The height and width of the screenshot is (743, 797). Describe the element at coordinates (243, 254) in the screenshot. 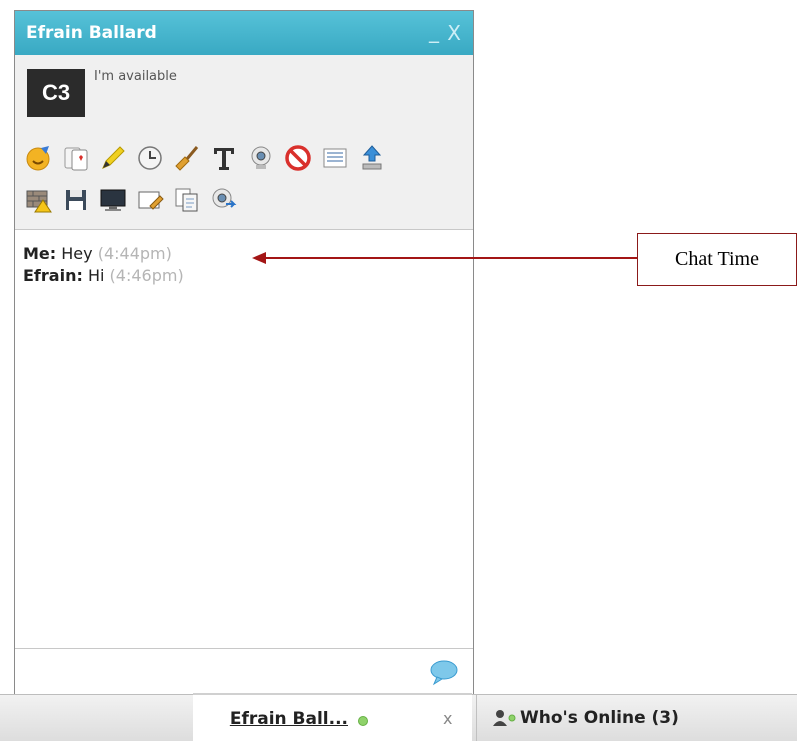

I see `message-row: Me: Hey (4:44pm)` at that location.